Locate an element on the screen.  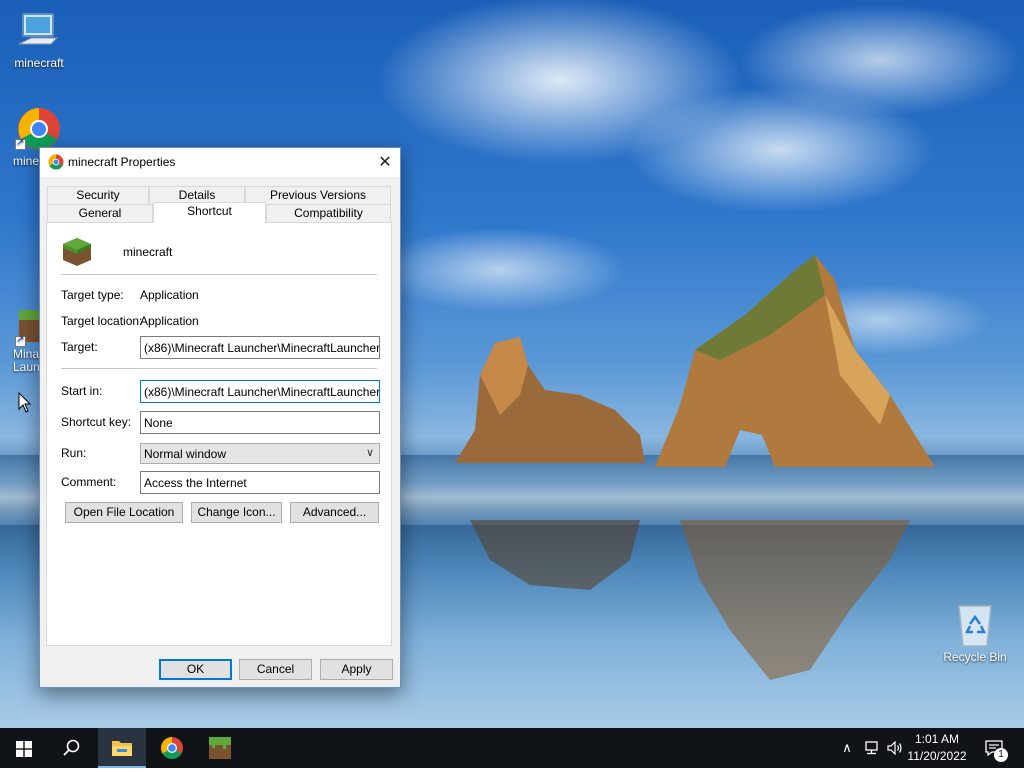
target-location-label: Target location: is located at coordinates (102, 321).